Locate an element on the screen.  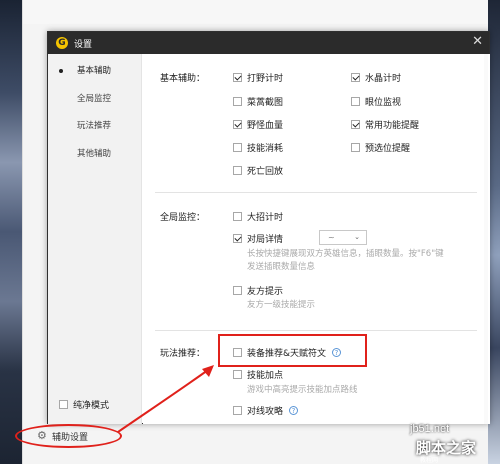
watermark-sub: 教程网 is located at coordinates (429, 460).